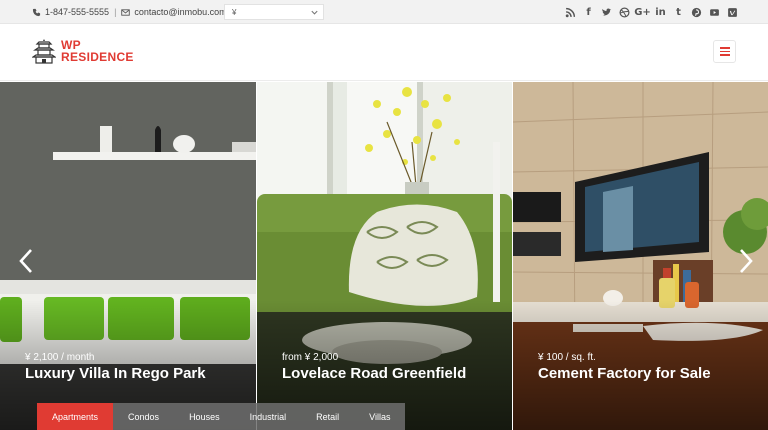  What do you see at coordinates (374, 373) in the screenshot?
I see `slide-title: Lovelace Road Greenfield` at bounding box center [374, 373].